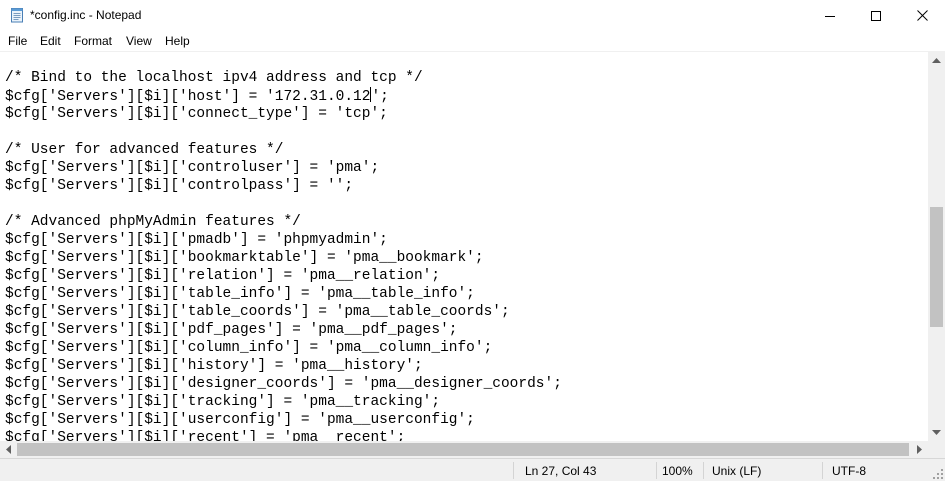 The image size is (945, 483). I want to click on status-line-ending: Unix (LF), so click(737, 471).